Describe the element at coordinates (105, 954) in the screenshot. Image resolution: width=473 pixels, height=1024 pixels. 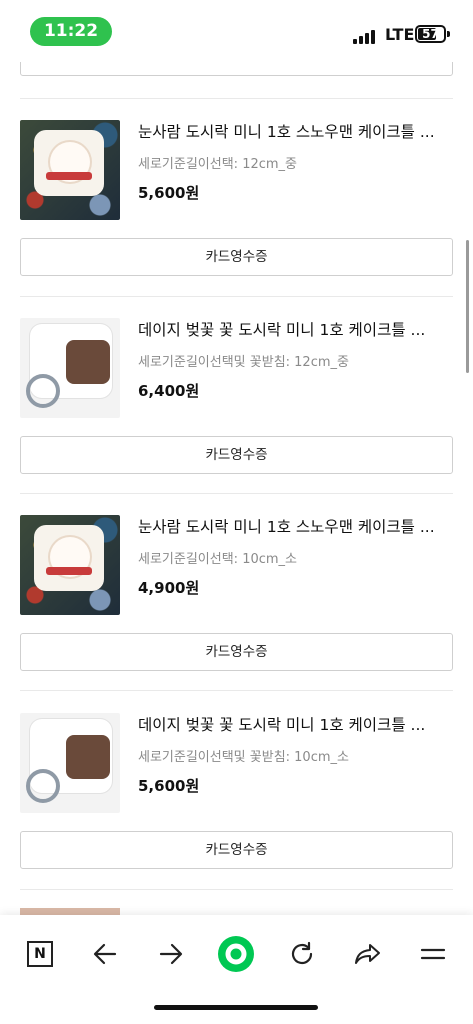
I see `back-arrow-icon` at that location.